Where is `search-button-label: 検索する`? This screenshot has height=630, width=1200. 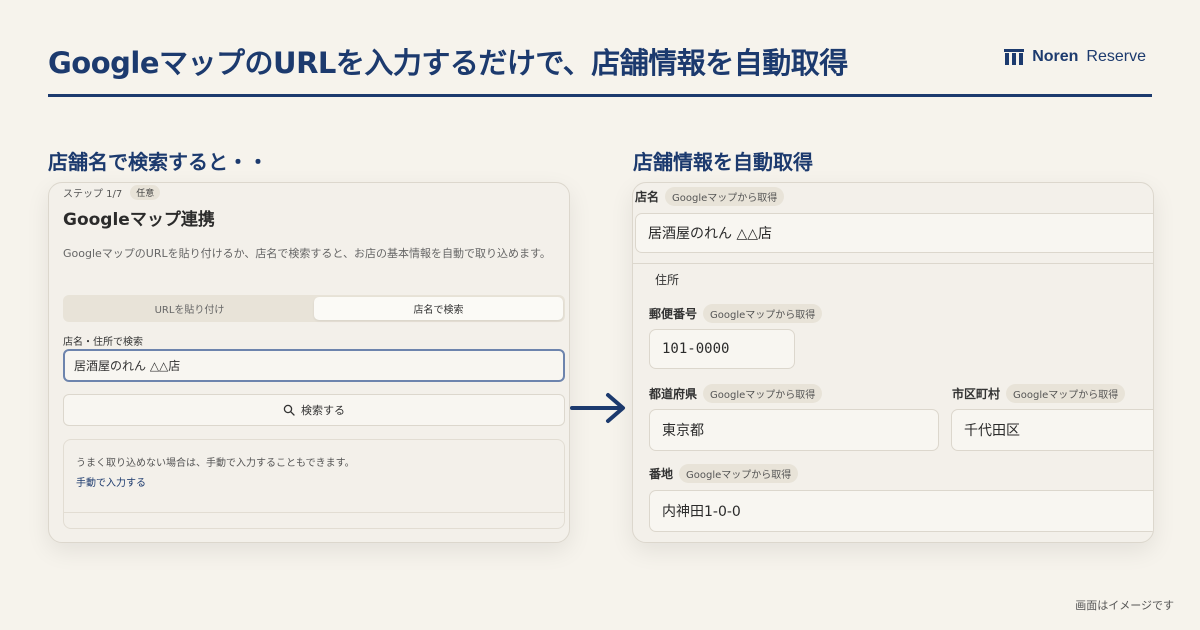 search-button-label: 検索する is located at coordinates (323, 410).